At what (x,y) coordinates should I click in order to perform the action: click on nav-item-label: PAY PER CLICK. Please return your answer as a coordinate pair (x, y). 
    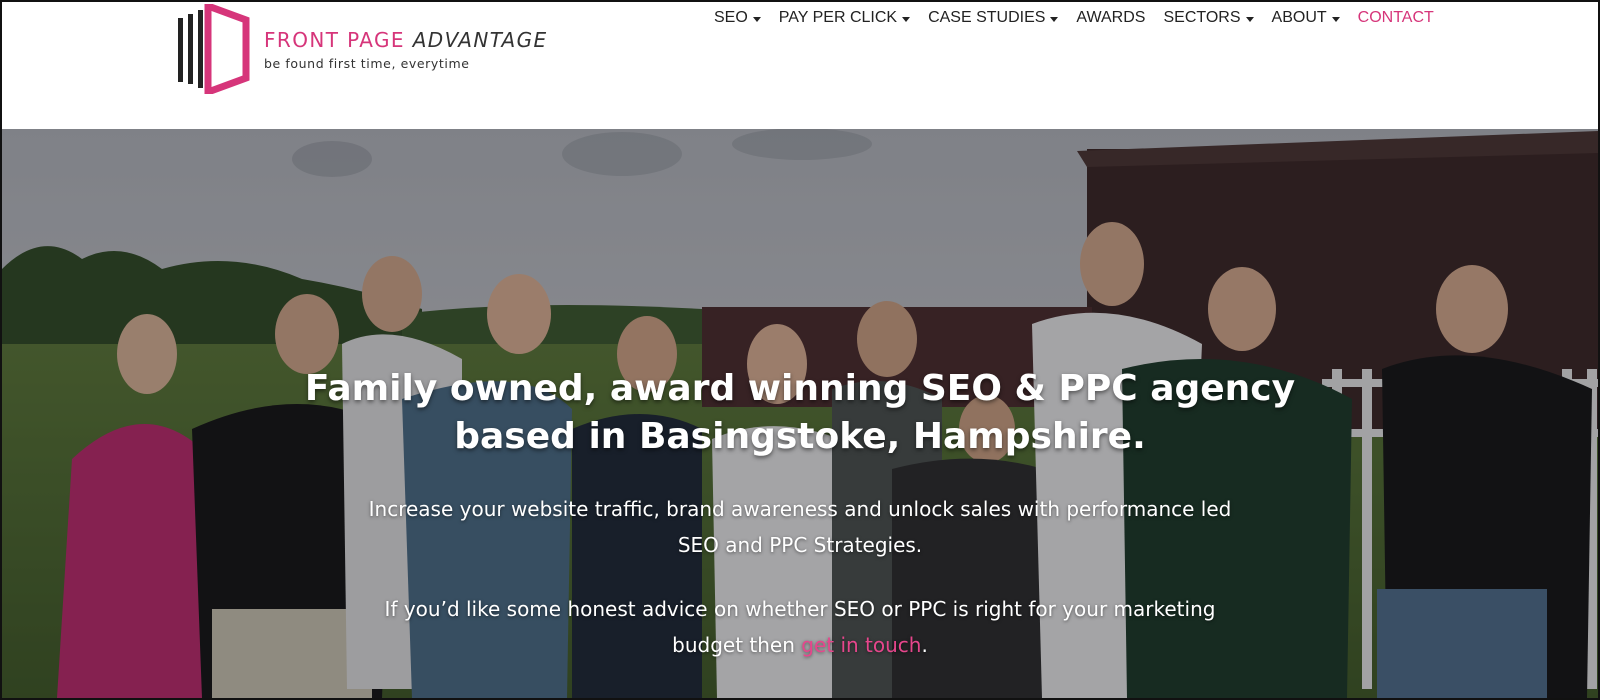
    Looking at the image, I should click on (838, 17).